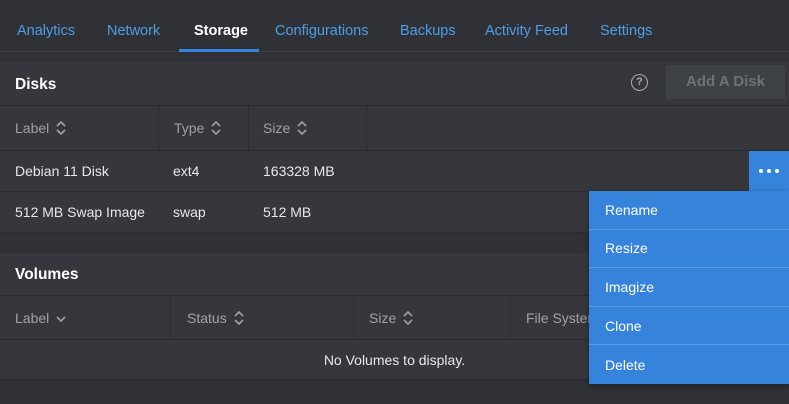 The height and width of the screenshot is (404, 789). What do you see at coordinates (394, 128) in the screenshot?
I see `disks-table-header: Label Type Size` at bounding box center [394, 128].